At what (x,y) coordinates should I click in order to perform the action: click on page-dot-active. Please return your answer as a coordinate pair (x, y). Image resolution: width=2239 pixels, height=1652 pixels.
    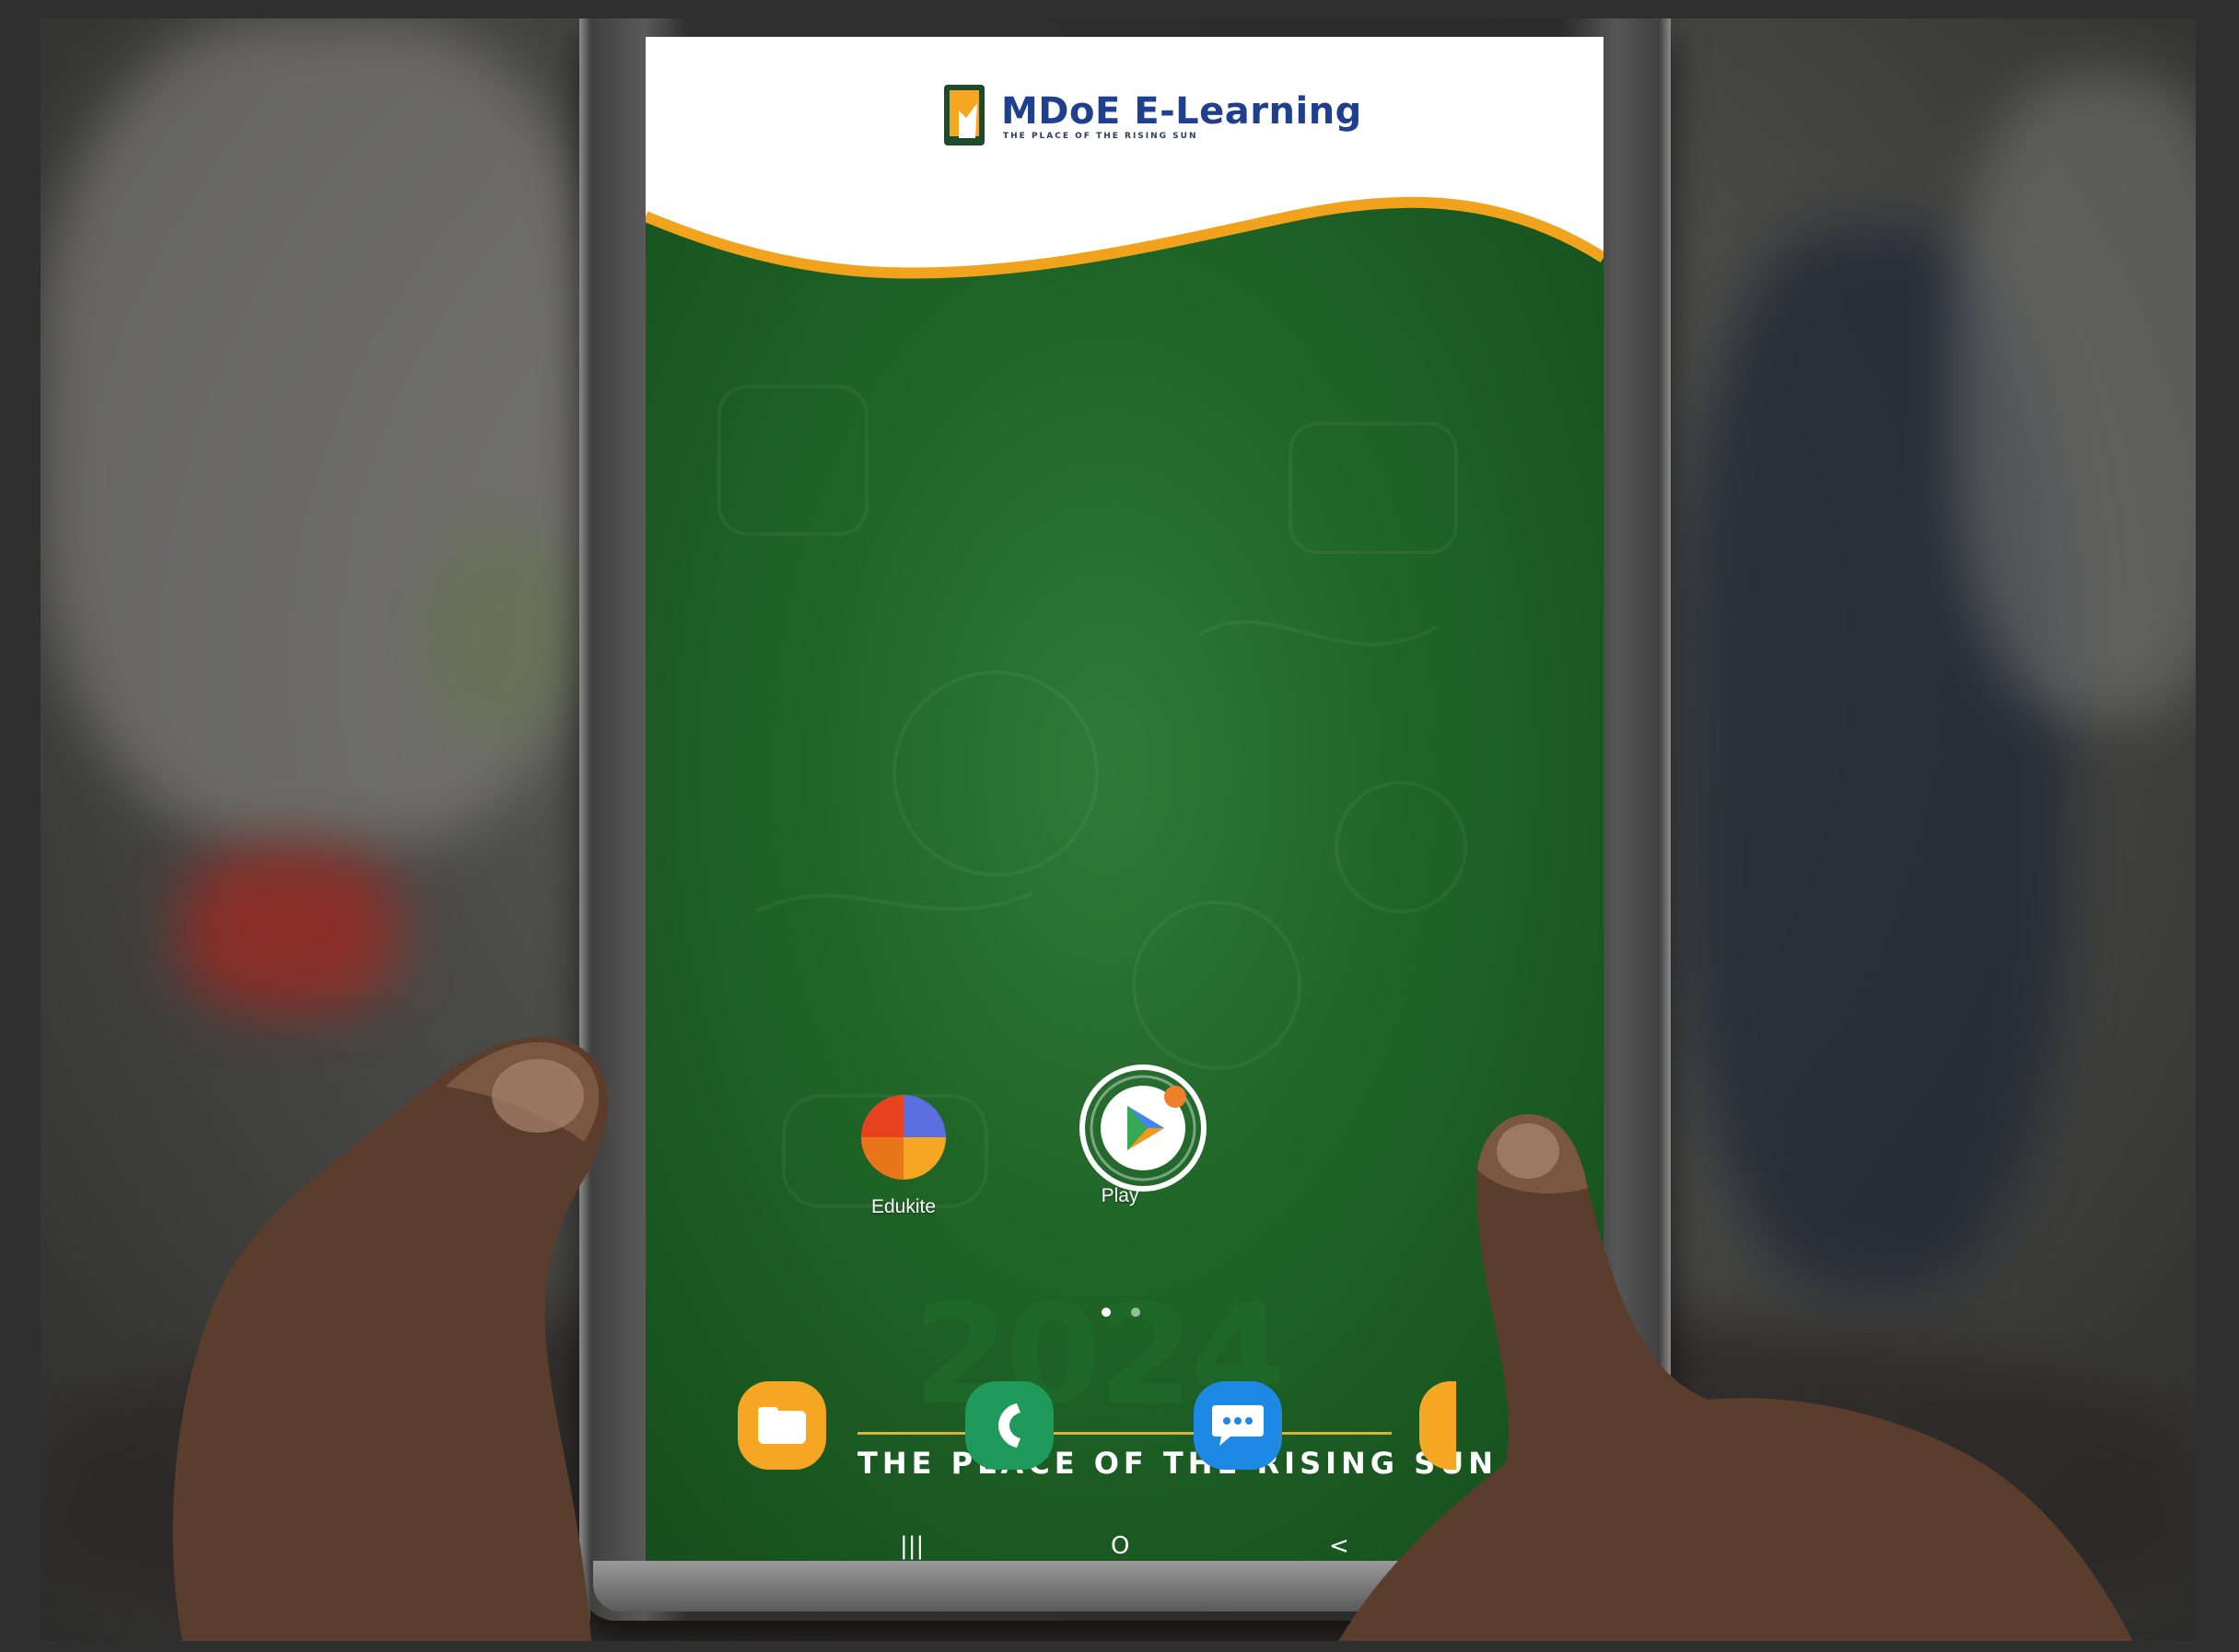
    Looking at the image, I should click on (1106, 1312).